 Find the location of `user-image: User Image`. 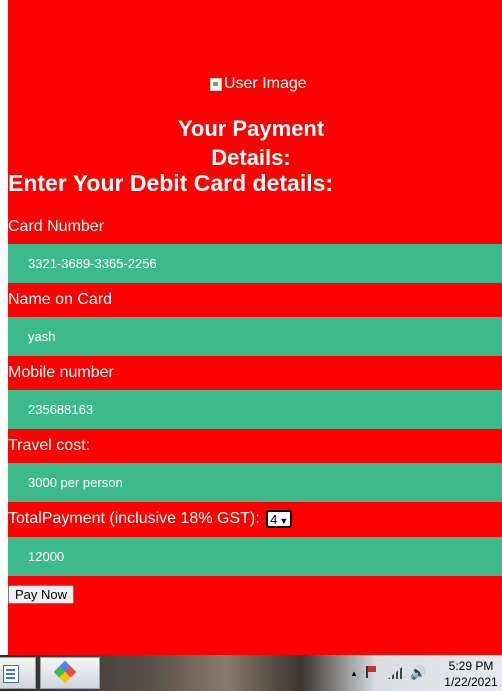

user-image: User Image is located at coordinates (258, 84).